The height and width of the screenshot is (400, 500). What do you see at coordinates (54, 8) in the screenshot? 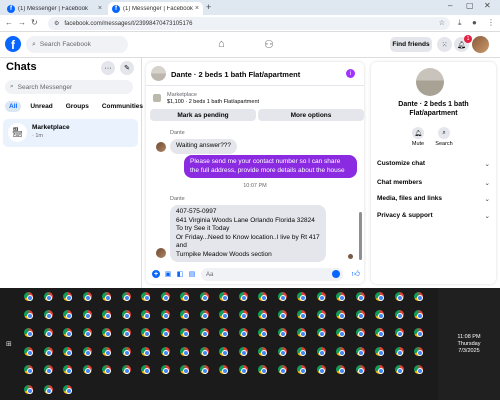
I see `browser-tab: f (1) Messenger | Facebook ×` at bounding box center [54, 8].